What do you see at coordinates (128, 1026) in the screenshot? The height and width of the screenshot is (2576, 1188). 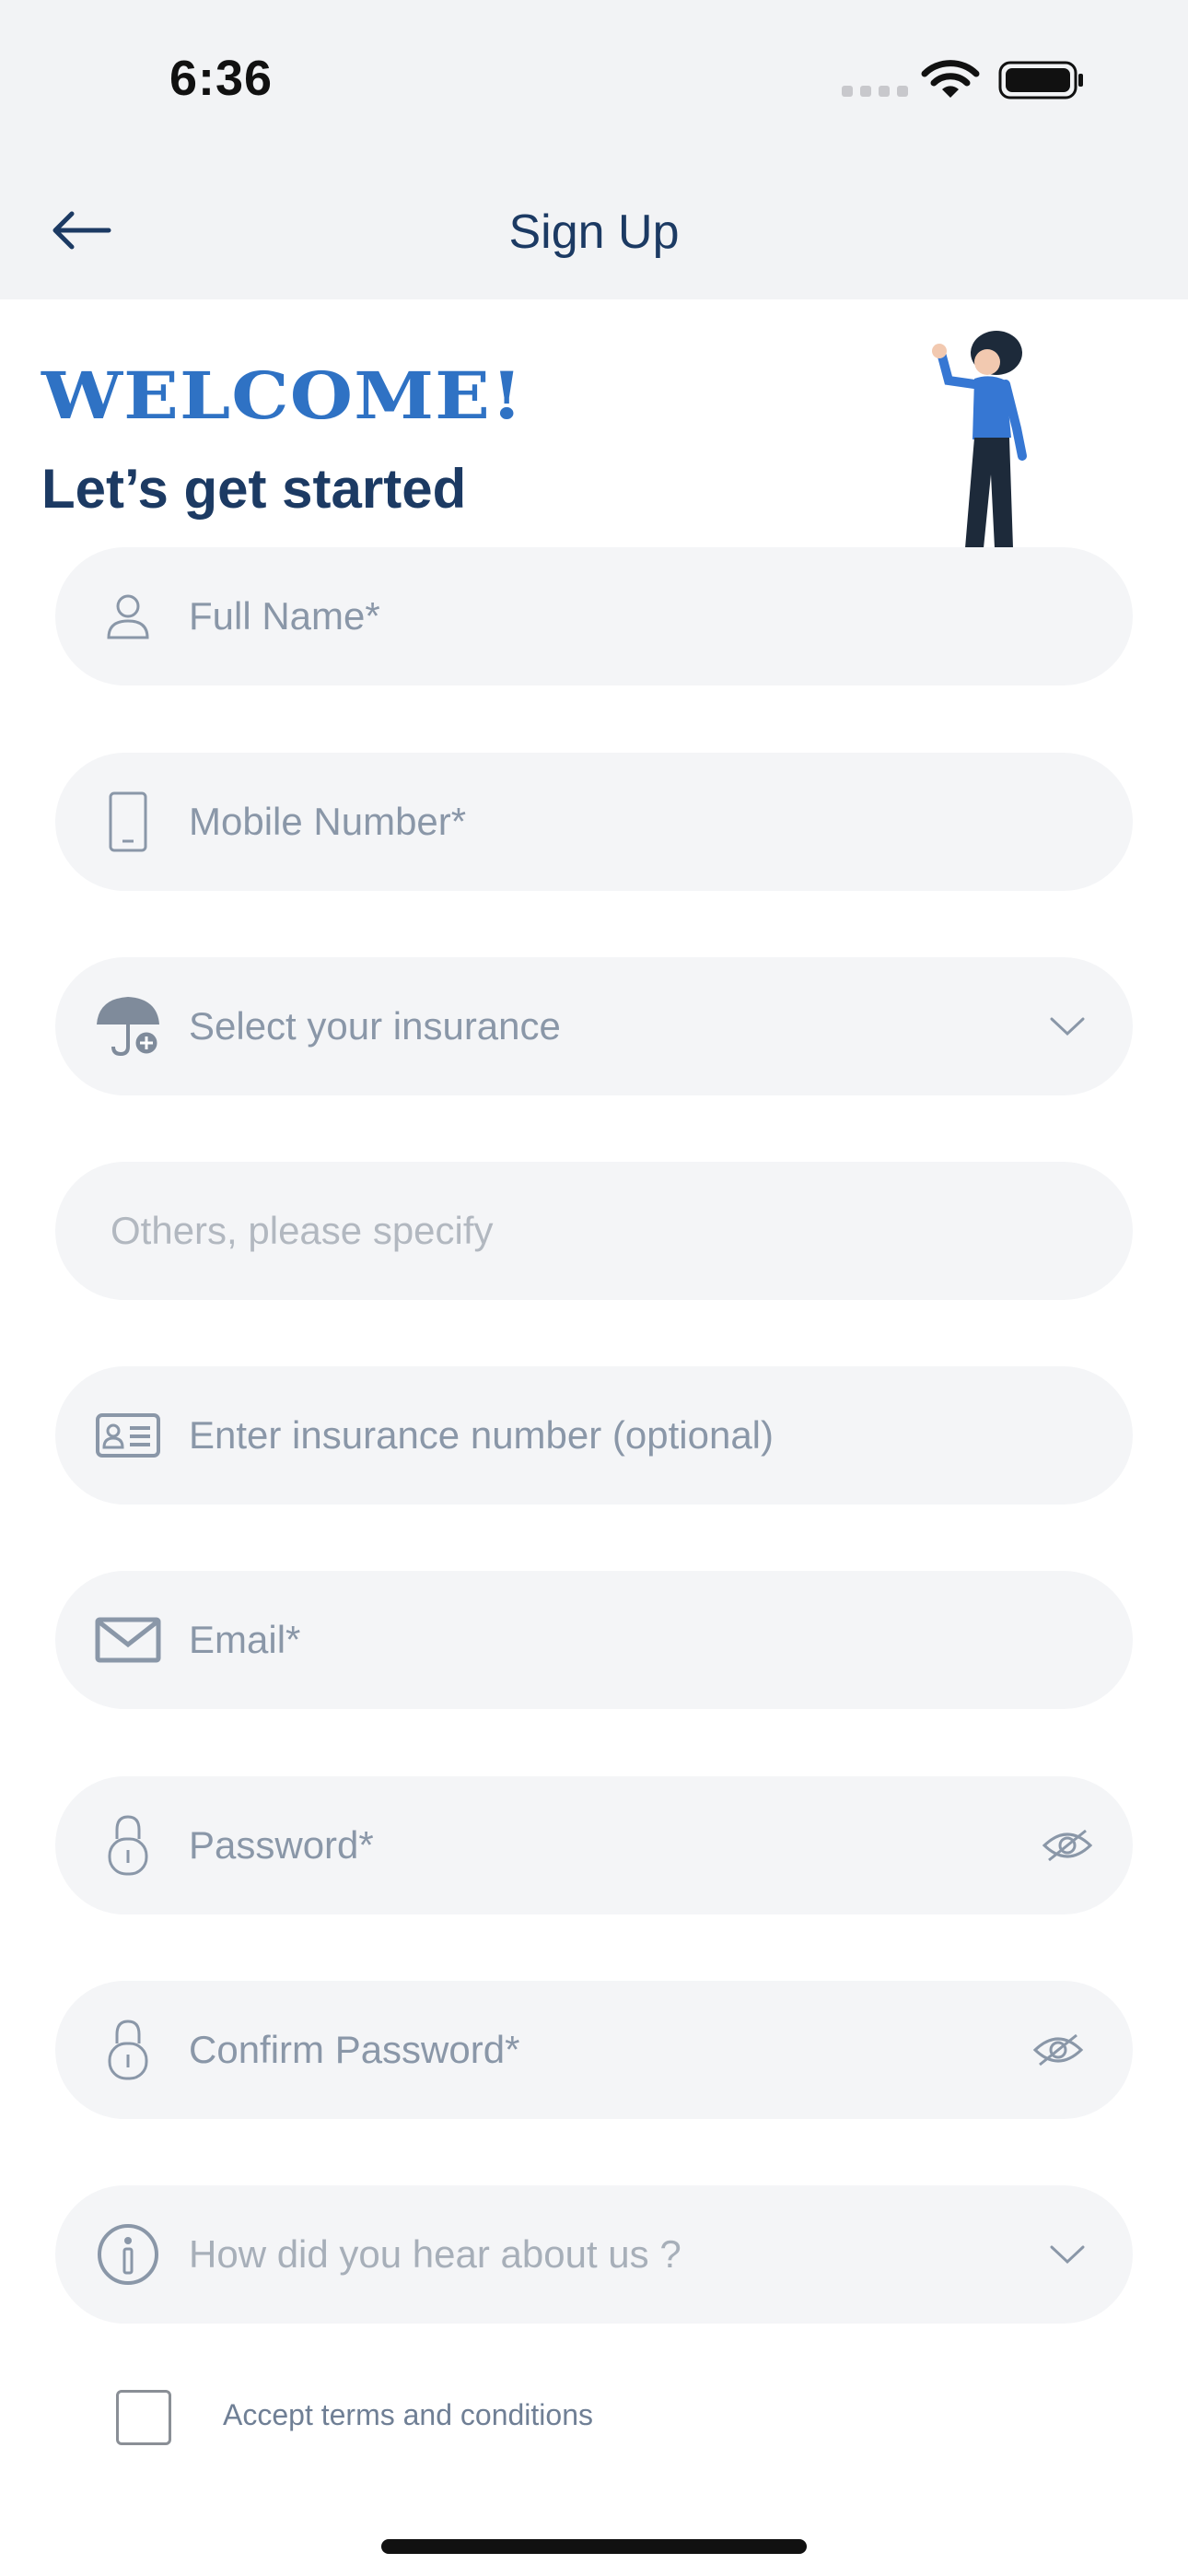 I see `umbrella-icon` at bounding box center [128, 1026].